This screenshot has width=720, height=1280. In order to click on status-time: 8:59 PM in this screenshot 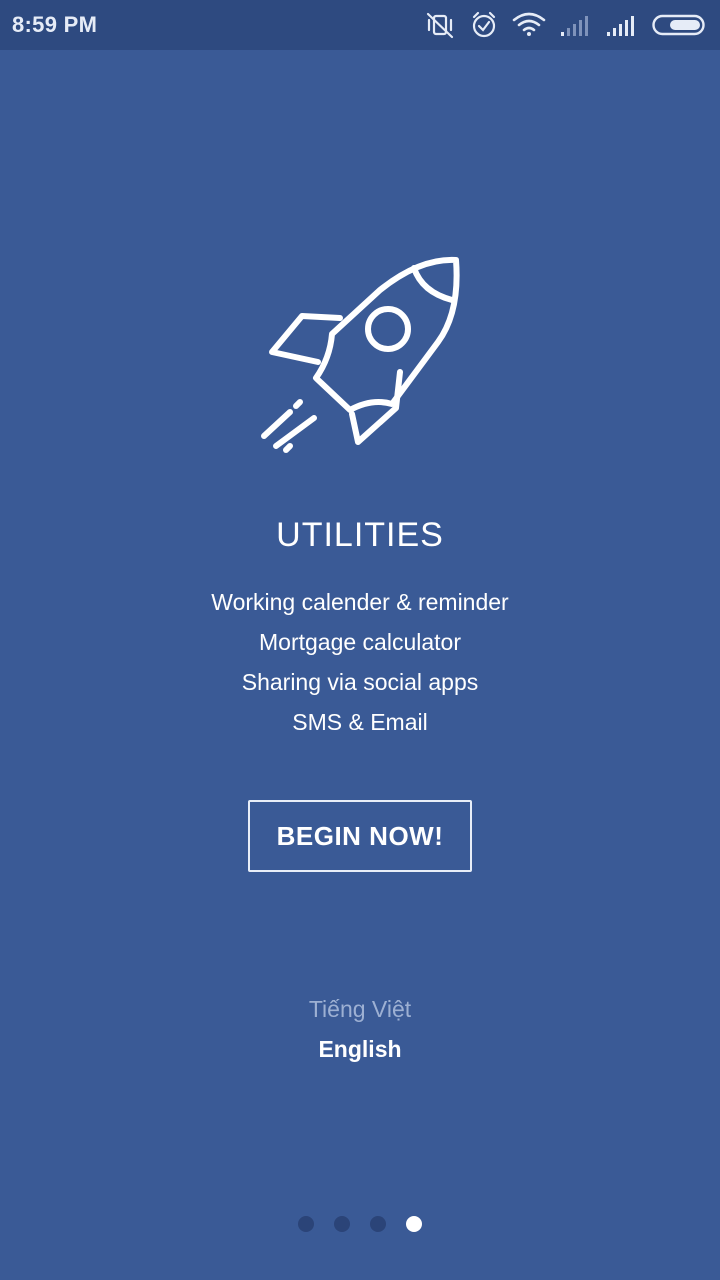, I will do `click(55, 24)`.